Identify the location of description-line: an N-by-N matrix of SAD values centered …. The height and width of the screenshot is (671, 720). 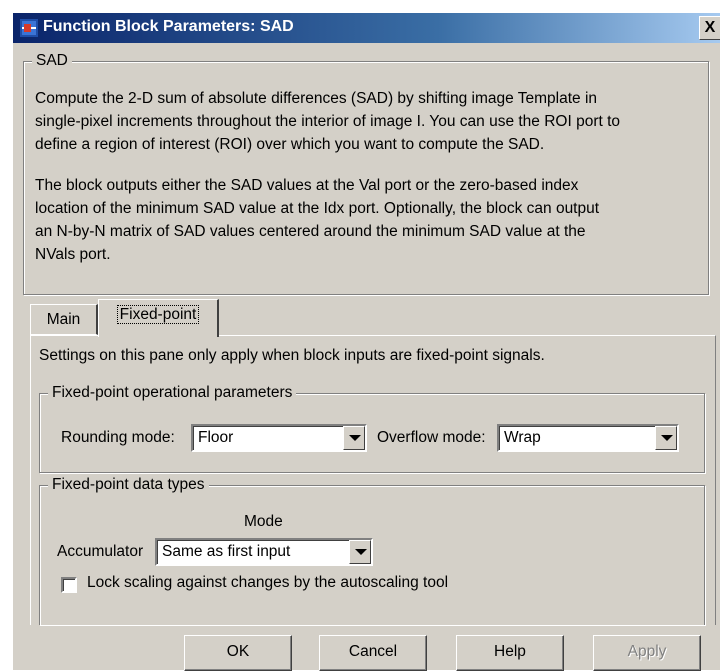
(310, 231).